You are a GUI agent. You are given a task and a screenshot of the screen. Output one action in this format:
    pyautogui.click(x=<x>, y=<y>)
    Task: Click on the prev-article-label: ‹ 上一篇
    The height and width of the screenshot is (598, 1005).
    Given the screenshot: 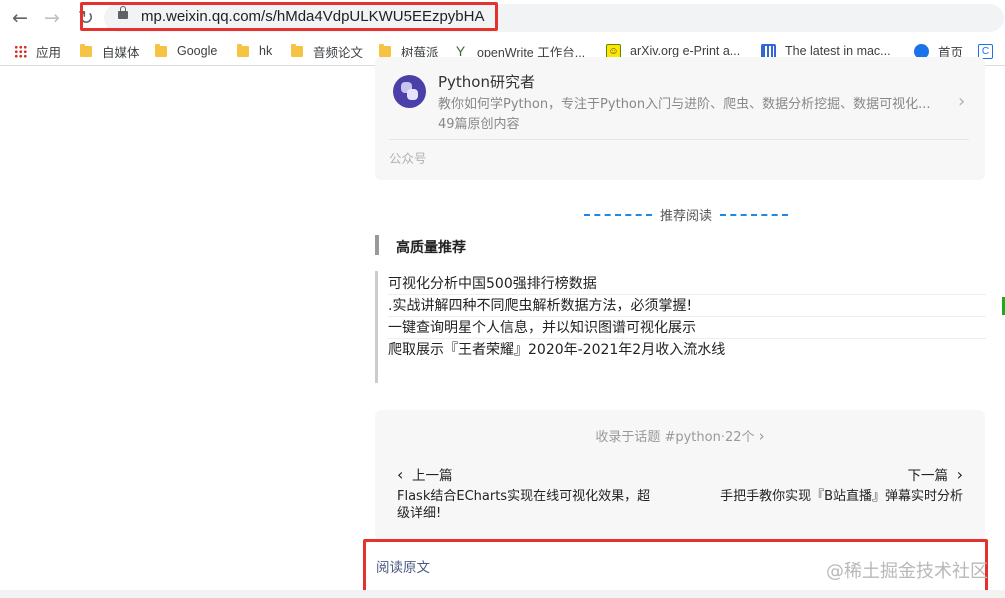 What is the action you would take?
    pyautogui.click(x=425, y=474)
    